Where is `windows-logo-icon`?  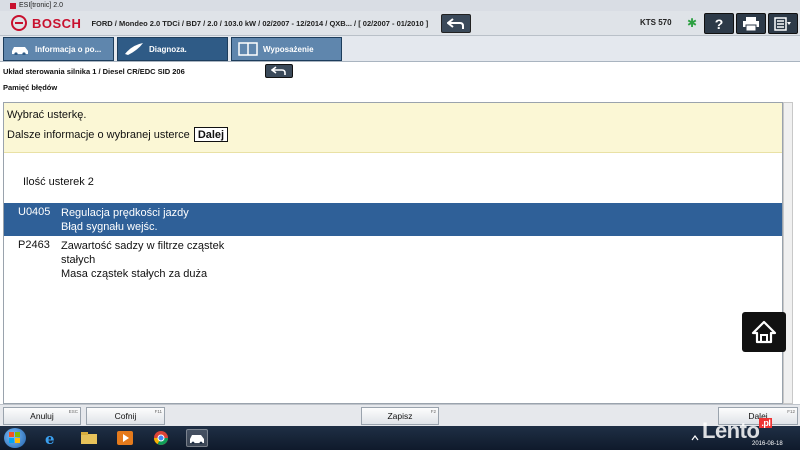 windows-logo-icon is located at coordinates (14, 437).